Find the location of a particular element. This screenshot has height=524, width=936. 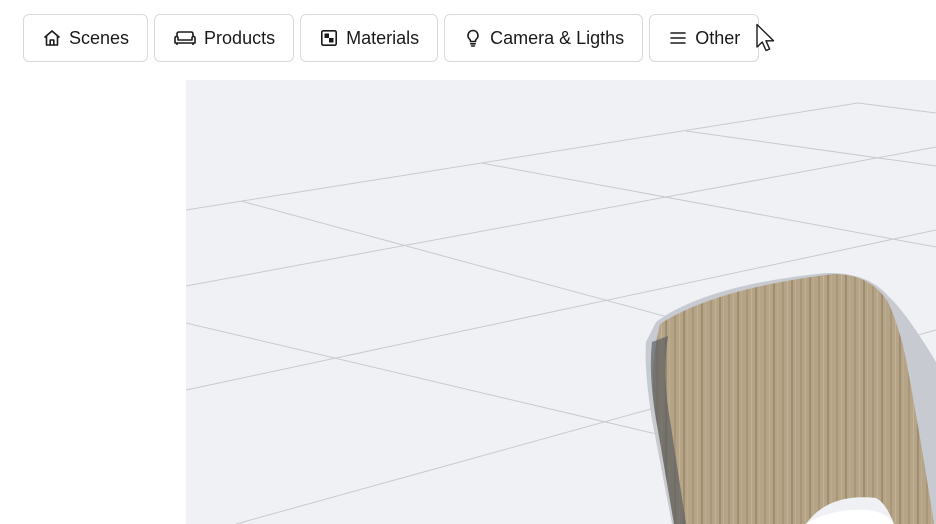

menu-icon is located at coordinates (678, 38).